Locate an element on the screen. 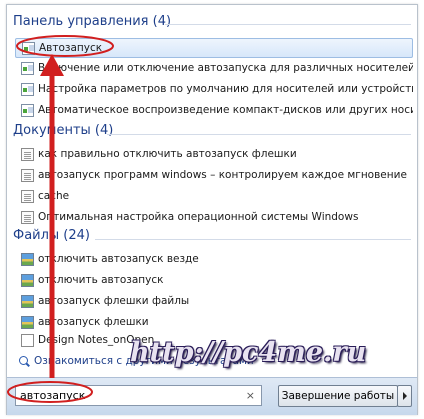 Image resolution: width=424 pixels, height=419 pixels. result-item-document: cache is located at coordinates (214, 197).